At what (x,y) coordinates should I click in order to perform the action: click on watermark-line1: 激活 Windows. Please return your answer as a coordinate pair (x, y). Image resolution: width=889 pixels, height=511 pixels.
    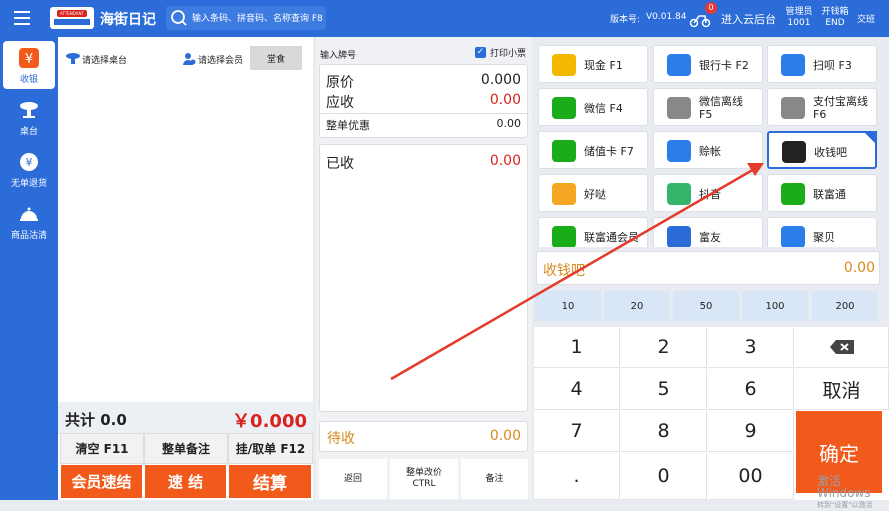
    Looking at the image, I should click on (844, 487).